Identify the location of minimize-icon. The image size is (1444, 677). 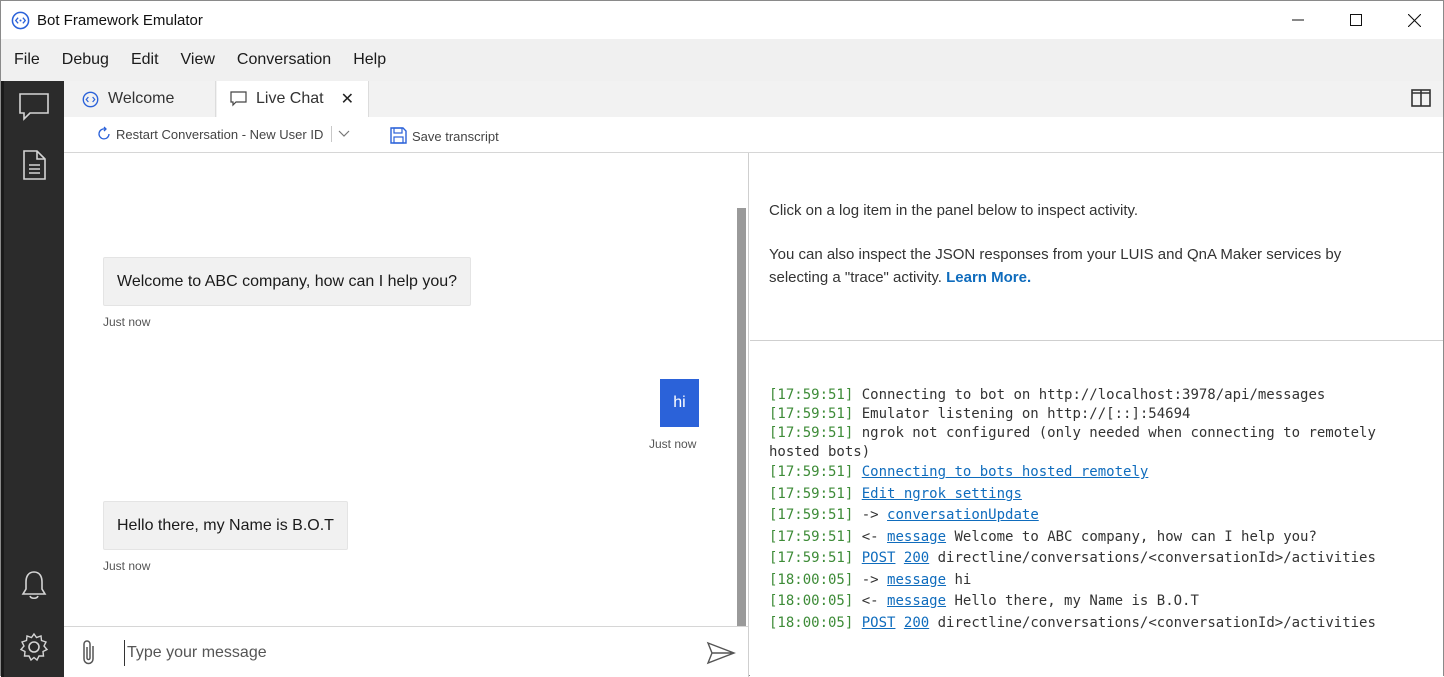
(1298, 20).